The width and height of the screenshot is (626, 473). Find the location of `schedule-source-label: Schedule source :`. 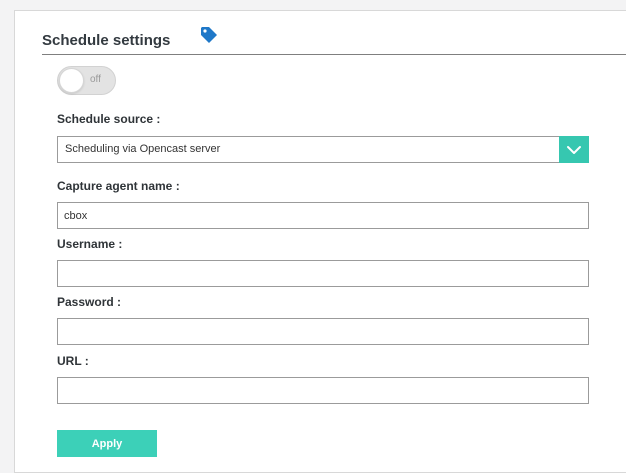

schedule-source-label: Schedule source : is located at coordinates (109, 119).